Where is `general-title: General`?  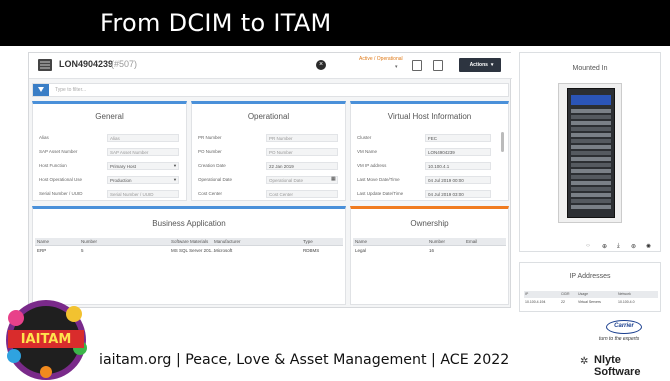 general-title: General is located at coordinates (109, 116).